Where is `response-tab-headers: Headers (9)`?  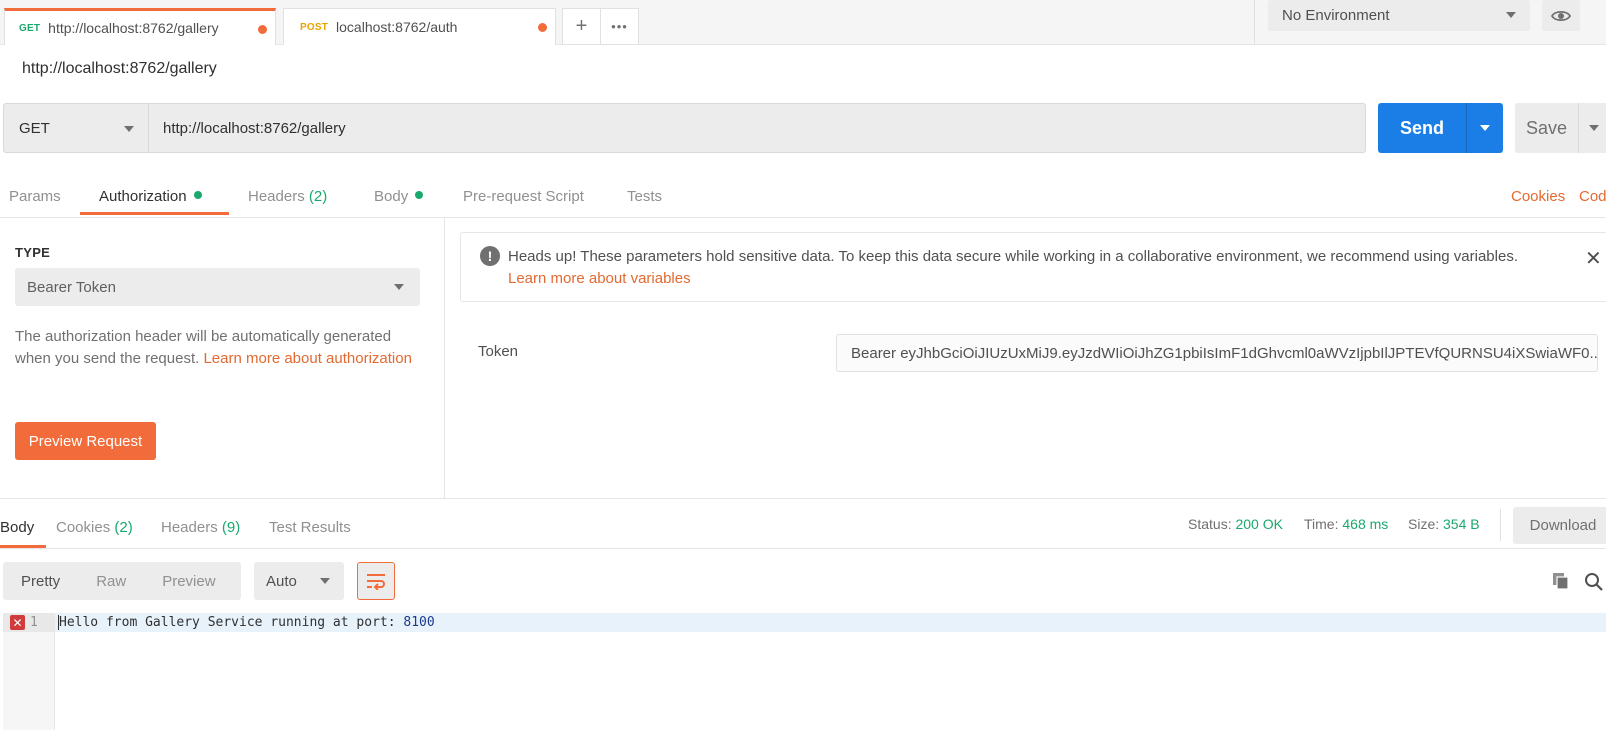 response-tab-headers: Headers (9) is located at coordinates (200, 527).